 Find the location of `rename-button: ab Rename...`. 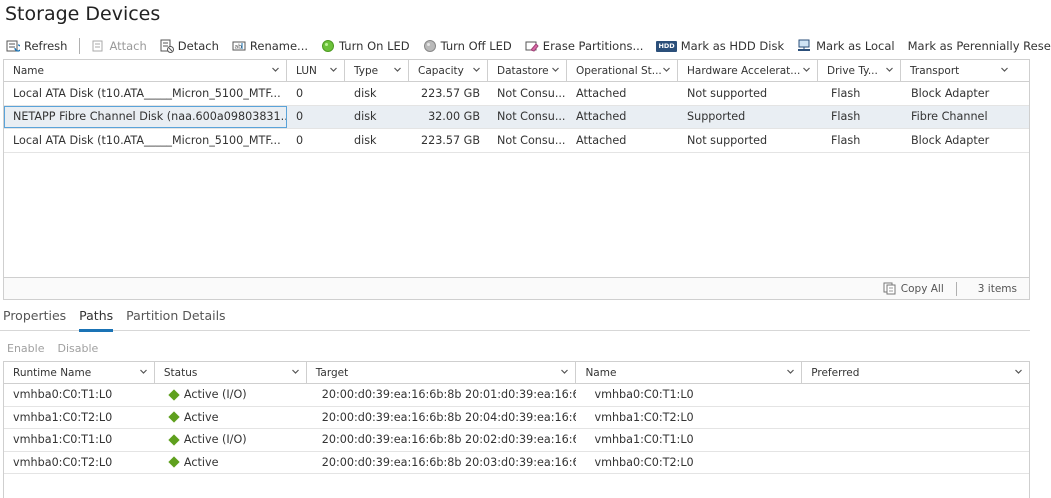

rename-button: ab Rename... is located at coordinates (270, 46).